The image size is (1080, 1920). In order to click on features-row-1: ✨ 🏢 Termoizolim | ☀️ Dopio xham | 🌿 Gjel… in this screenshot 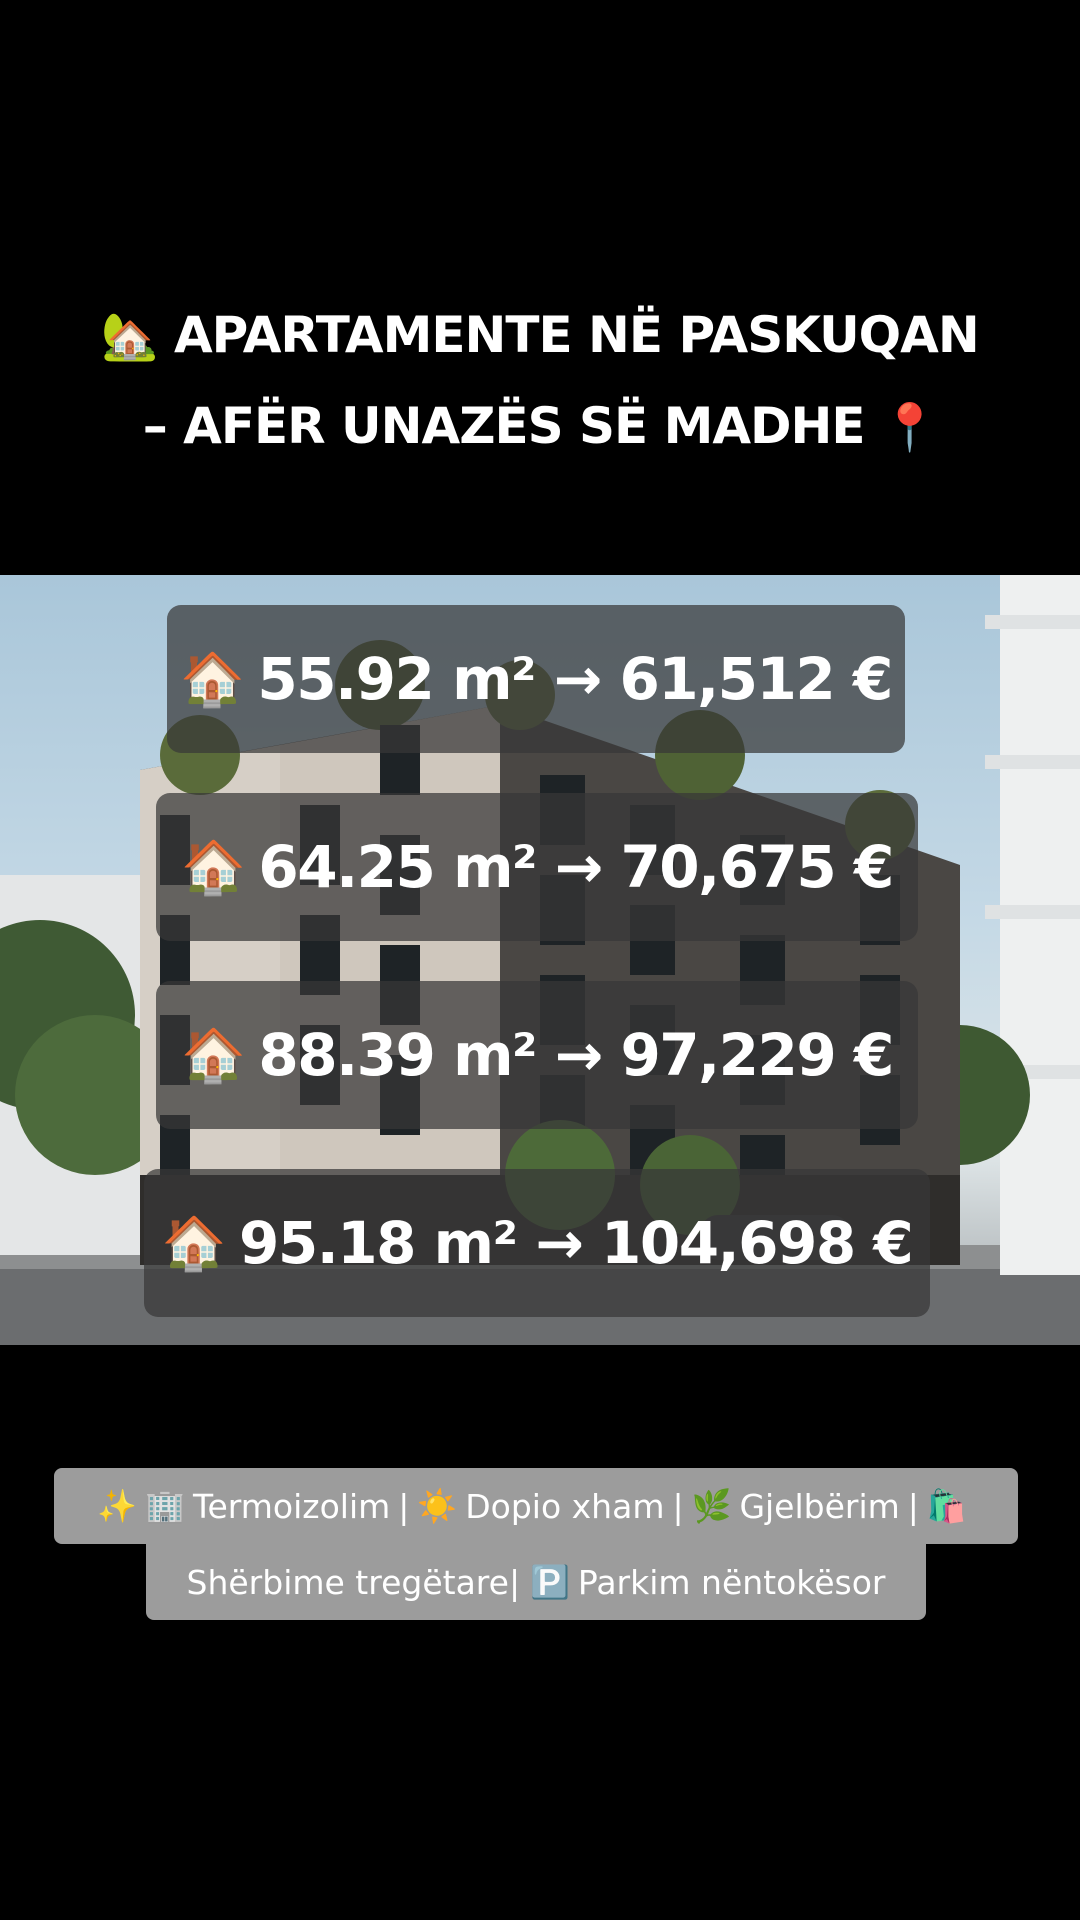, I will do `click(536, 1506)`.